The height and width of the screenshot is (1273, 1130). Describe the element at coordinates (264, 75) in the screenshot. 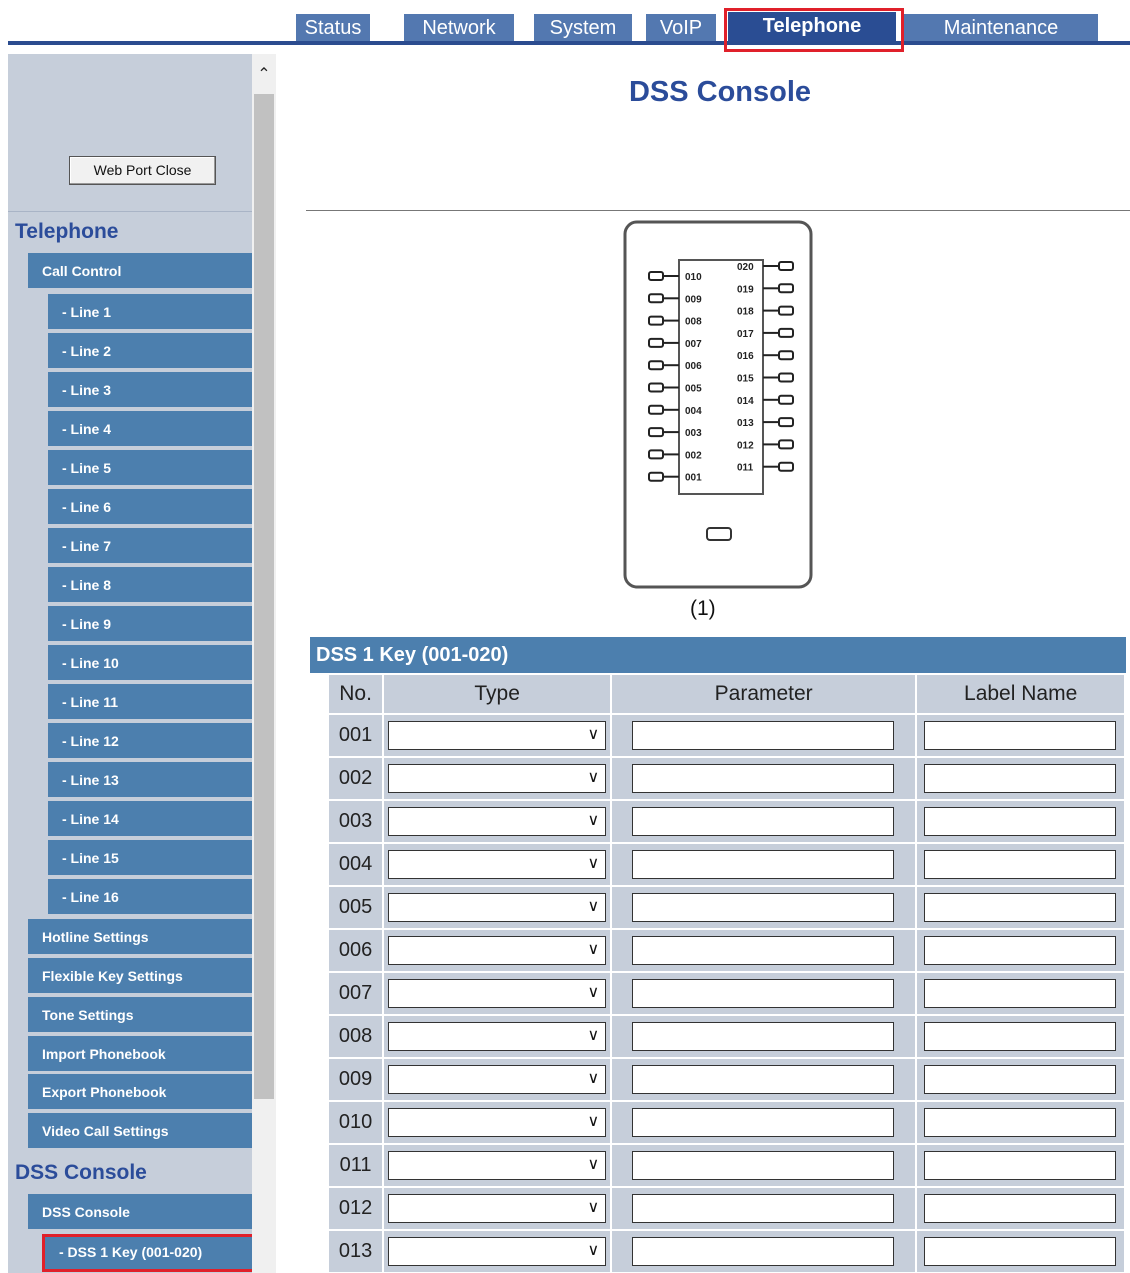

I see `scroll-up-icon: ⌃` at that location.